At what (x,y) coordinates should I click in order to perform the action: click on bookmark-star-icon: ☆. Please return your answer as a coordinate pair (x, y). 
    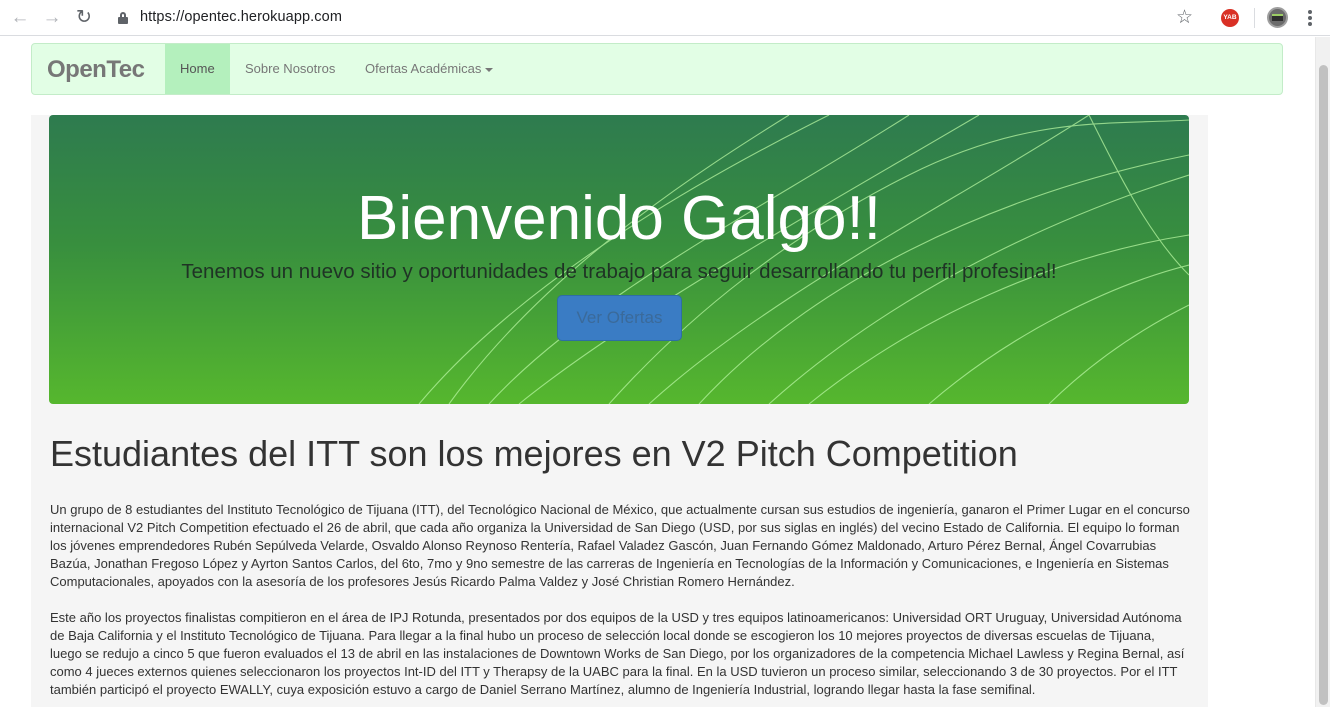
    Looking at the image, I should click on (1184, 18).